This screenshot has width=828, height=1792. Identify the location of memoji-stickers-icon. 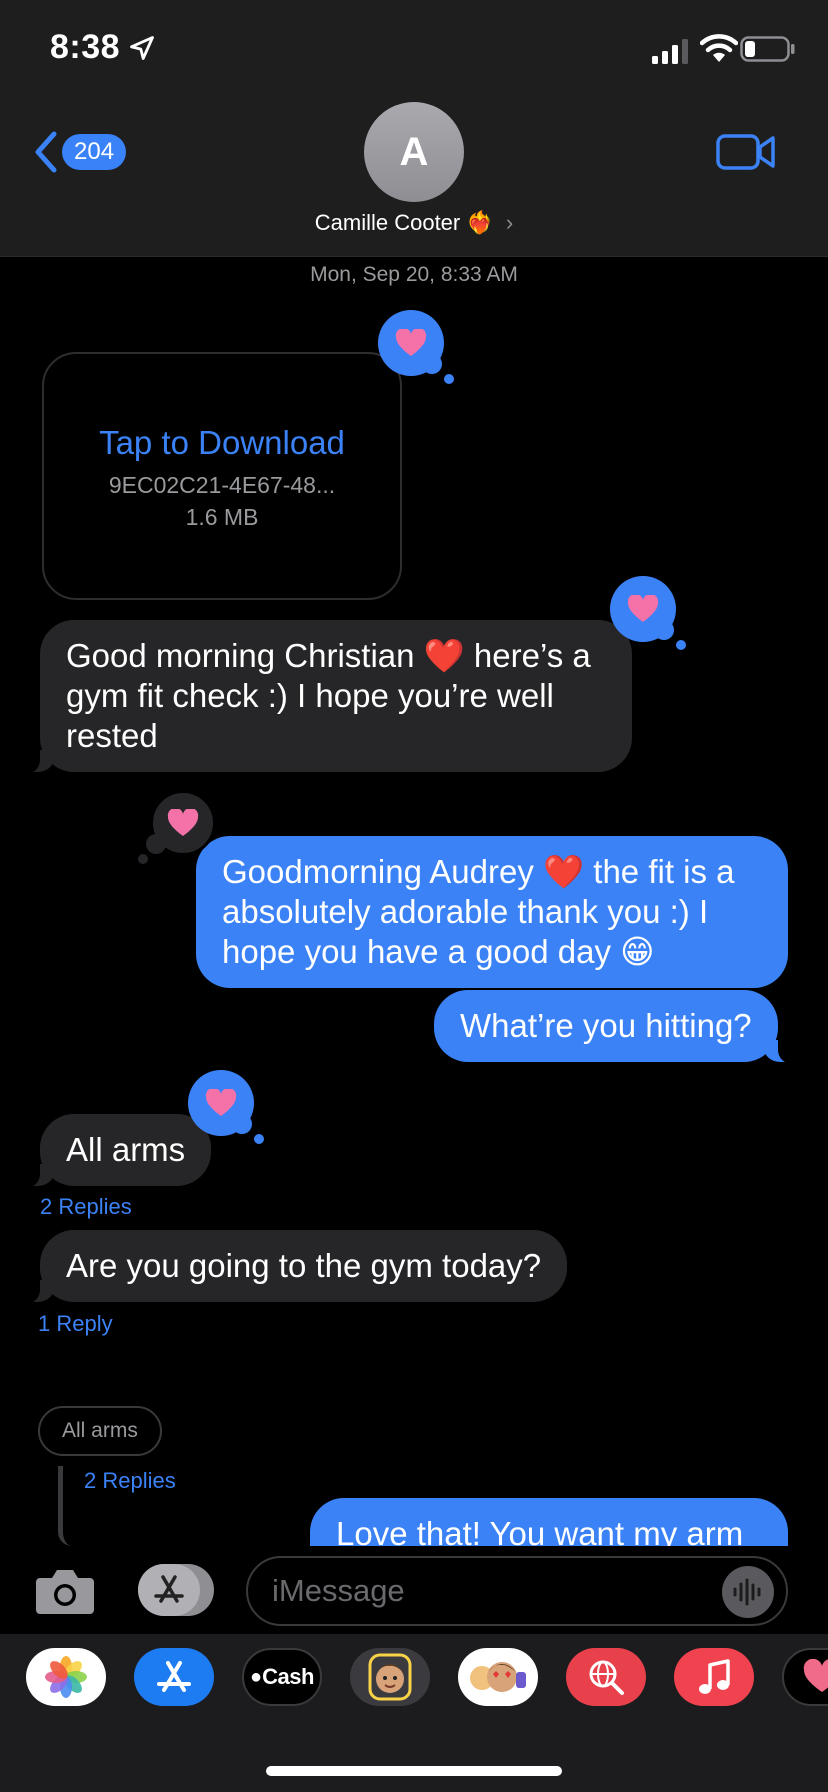
(498, 1677).